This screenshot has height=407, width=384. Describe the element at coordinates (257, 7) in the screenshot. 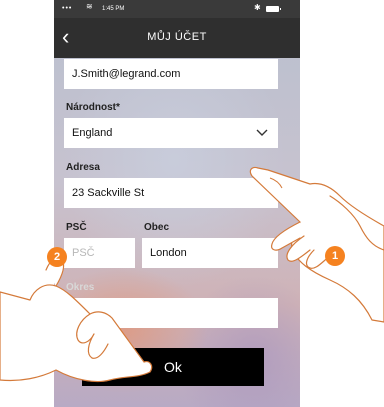

I see `bluetooth-icon: ✱` at that location.